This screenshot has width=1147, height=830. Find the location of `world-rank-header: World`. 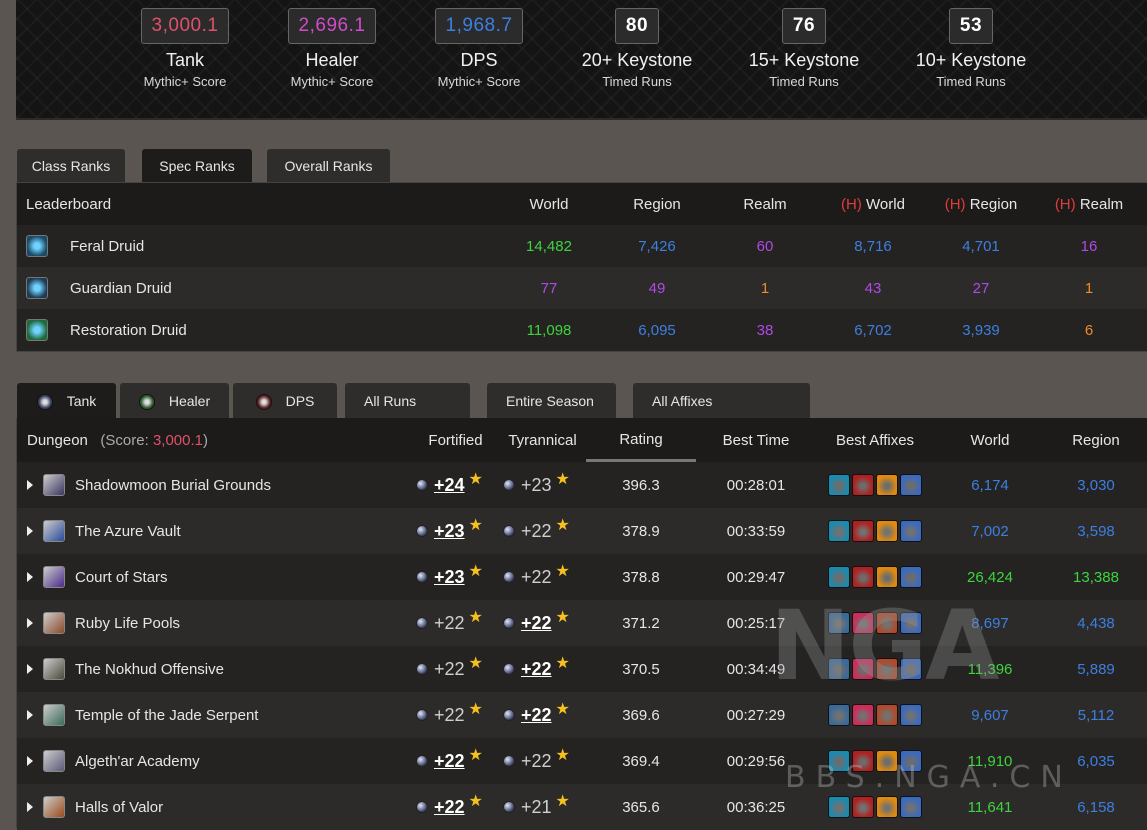

world-rank-header: World is located at coordinates (990, 440).